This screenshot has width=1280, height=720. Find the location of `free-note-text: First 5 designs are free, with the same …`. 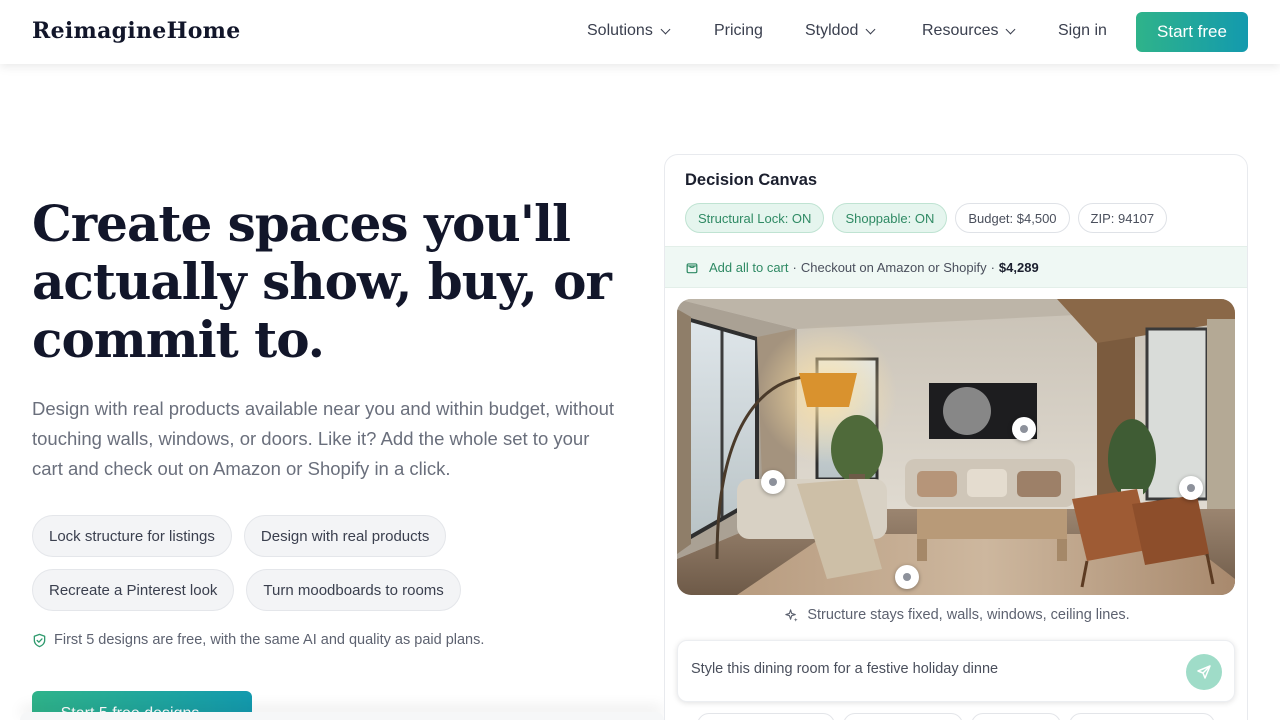

free-note-text: First 5 designs are free, with the same … is located at coordinates (269, 640).